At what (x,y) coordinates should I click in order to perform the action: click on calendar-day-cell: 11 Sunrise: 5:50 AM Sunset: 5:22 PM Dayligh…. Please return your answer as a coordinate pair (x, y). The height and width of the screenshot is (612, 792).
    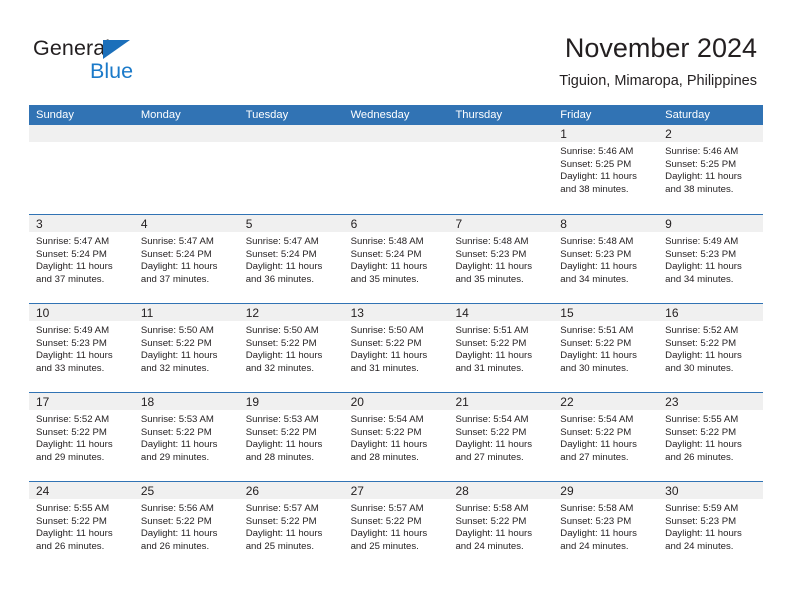
    Looking at the image, I should click on (186, 348).